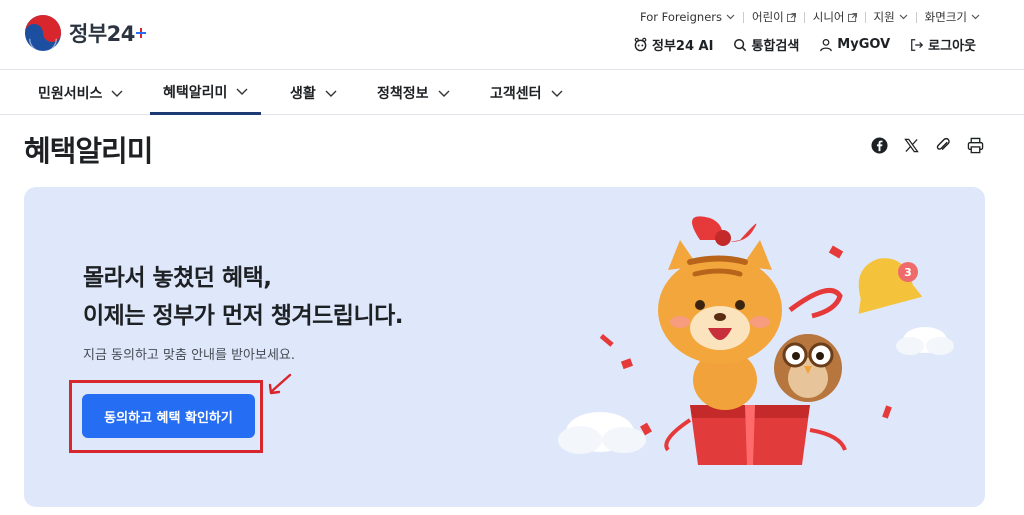  I want to click on gnb-item-label: 생활, so click(303, 94).